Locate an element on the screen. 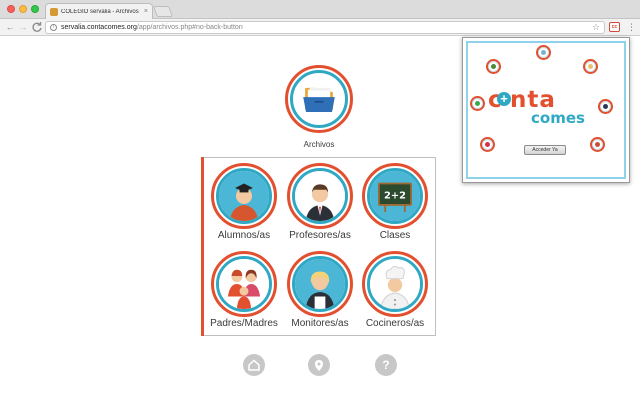 This screenshot has height=400, width=640. popup-bottle-icon is located at coordinates (493, 66).